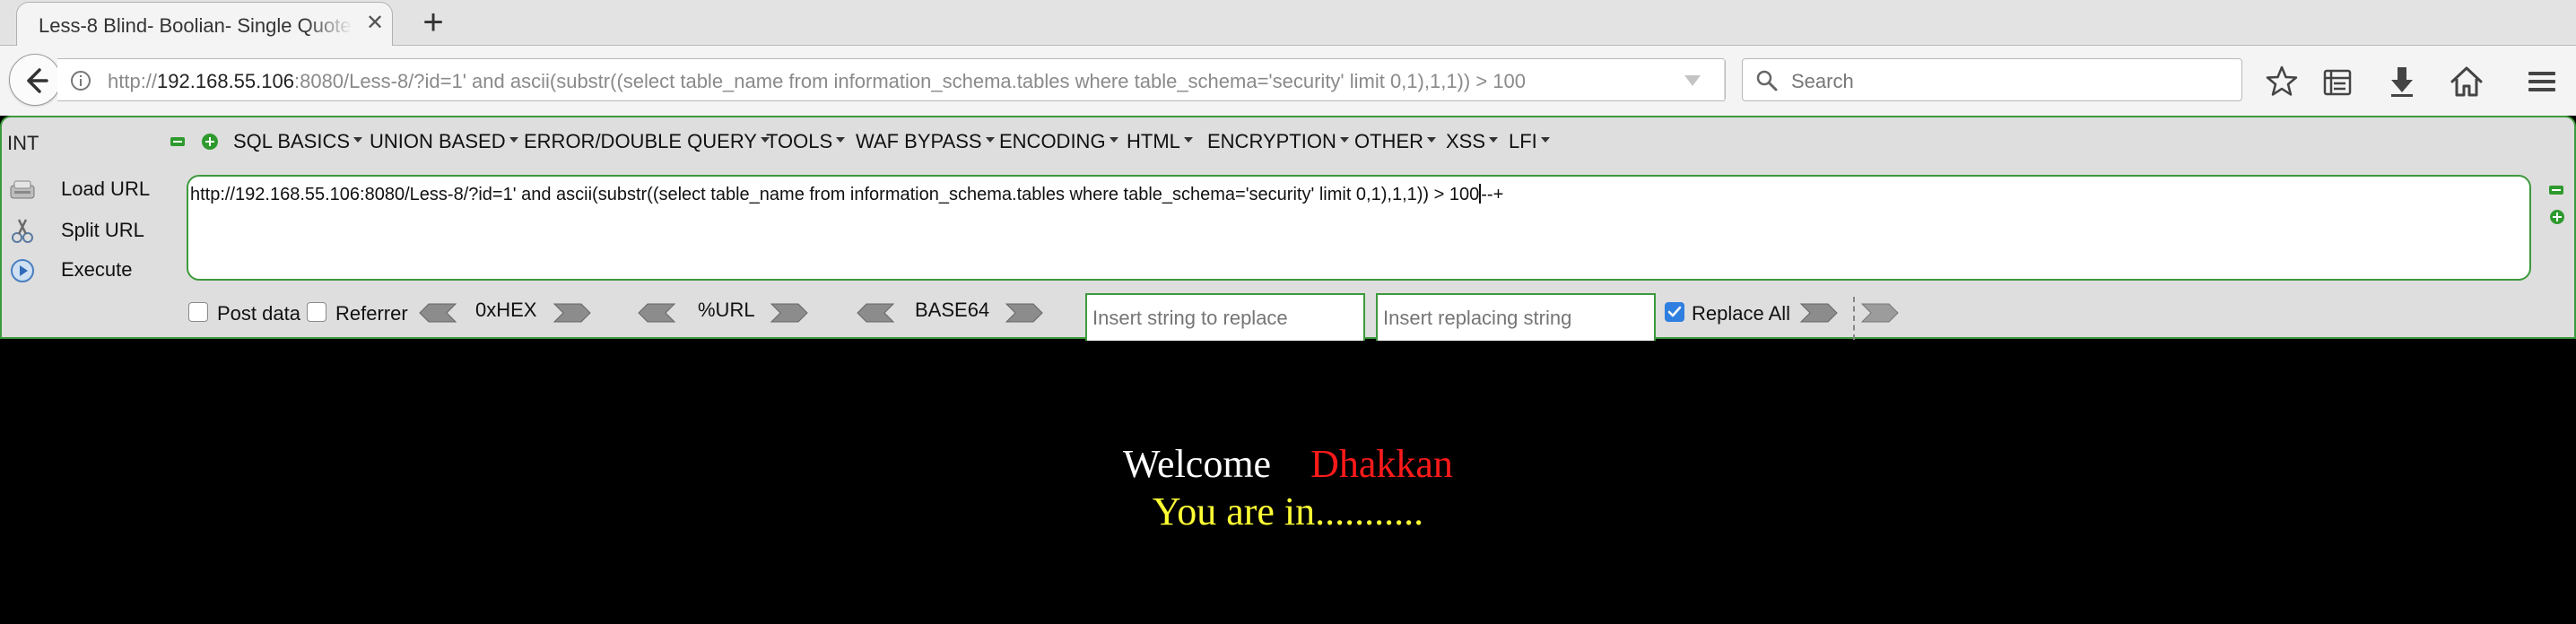  What do you see at coordinates (1052, 141) in the screenshot?
I see `menu-label: ENCODING` at bounding box center [1052, 141].